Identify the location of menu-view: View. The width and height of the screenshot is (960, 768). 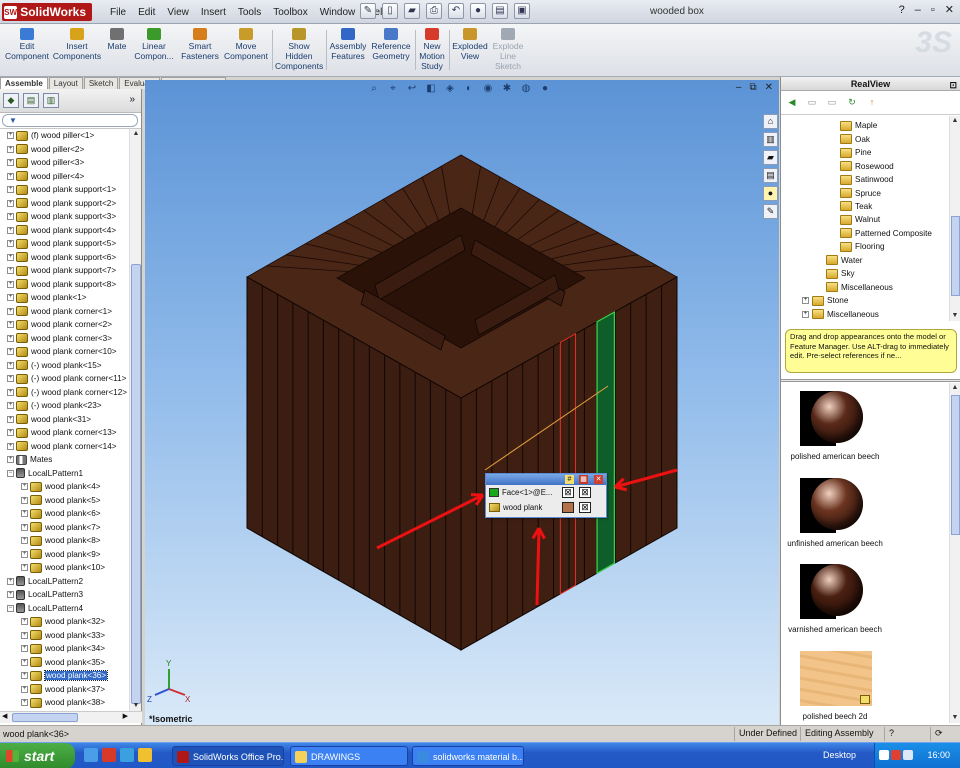
(178, 12).